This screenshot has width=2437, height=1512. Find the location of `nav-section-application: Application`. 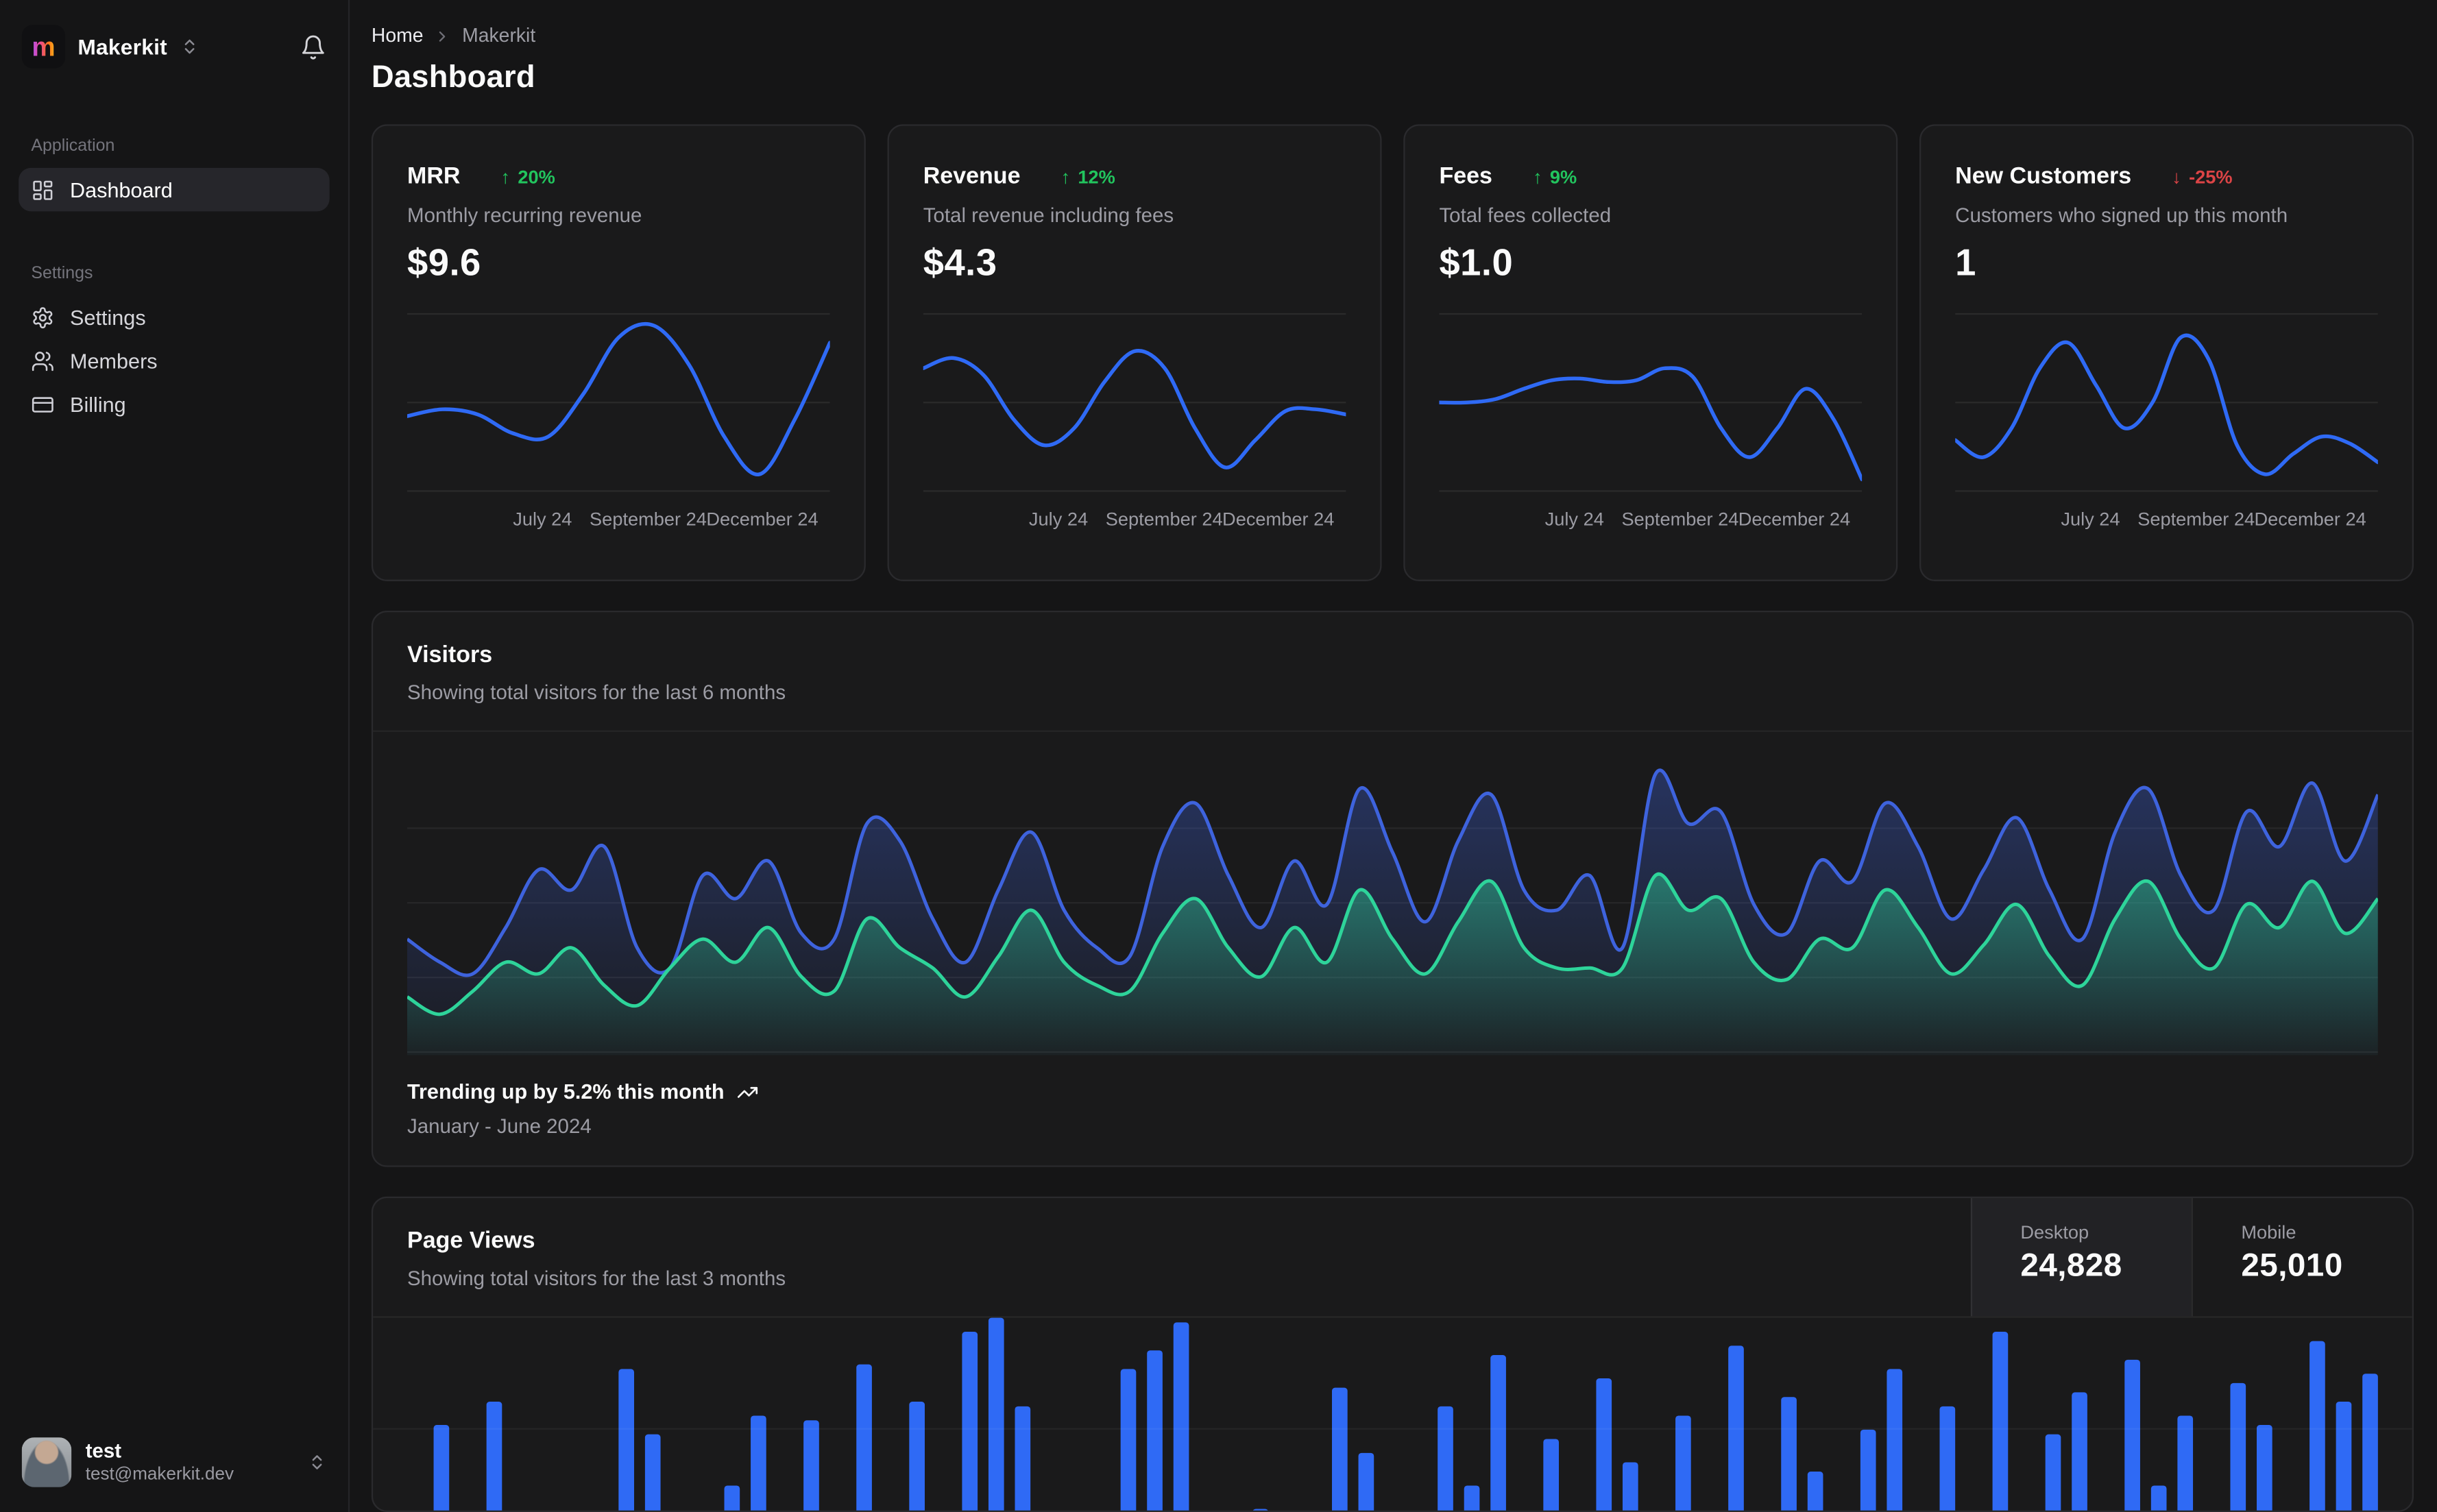

nav-section-application: Application is located at coordinates (73, 146).